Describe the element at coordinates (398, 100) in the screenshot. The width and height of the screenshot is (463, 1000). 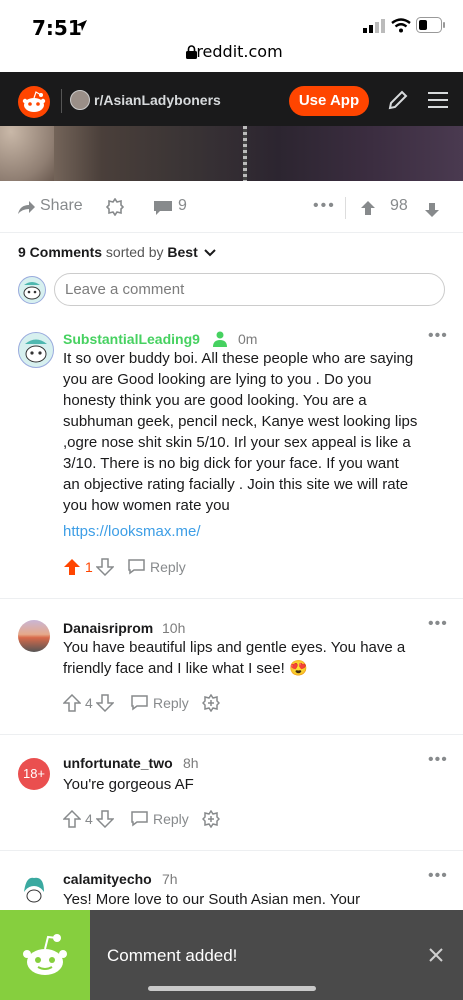
I see `pencil-icon` at that location.